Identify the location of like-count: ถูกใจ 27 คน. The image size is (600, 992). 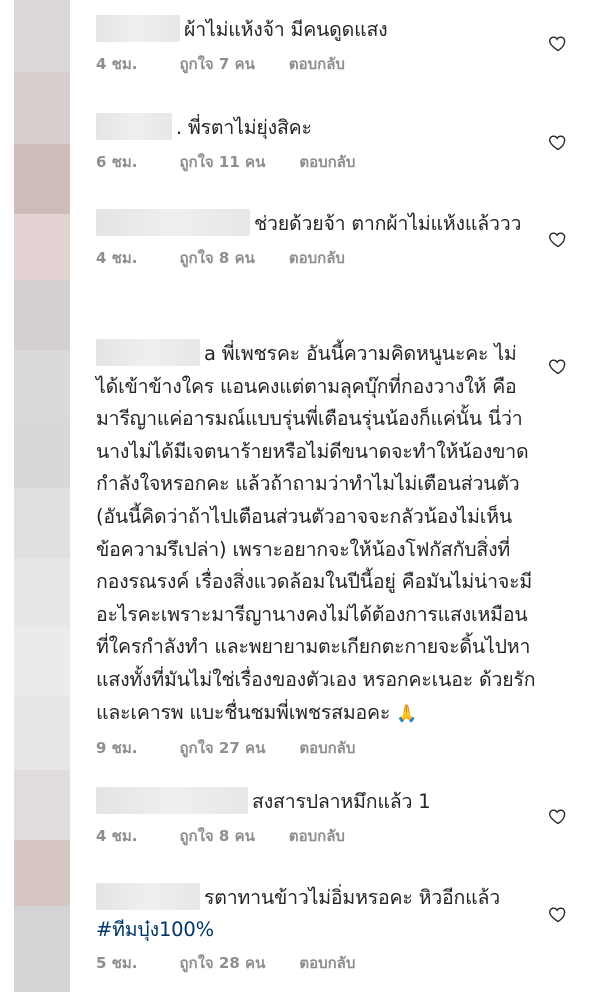
(222, 748).